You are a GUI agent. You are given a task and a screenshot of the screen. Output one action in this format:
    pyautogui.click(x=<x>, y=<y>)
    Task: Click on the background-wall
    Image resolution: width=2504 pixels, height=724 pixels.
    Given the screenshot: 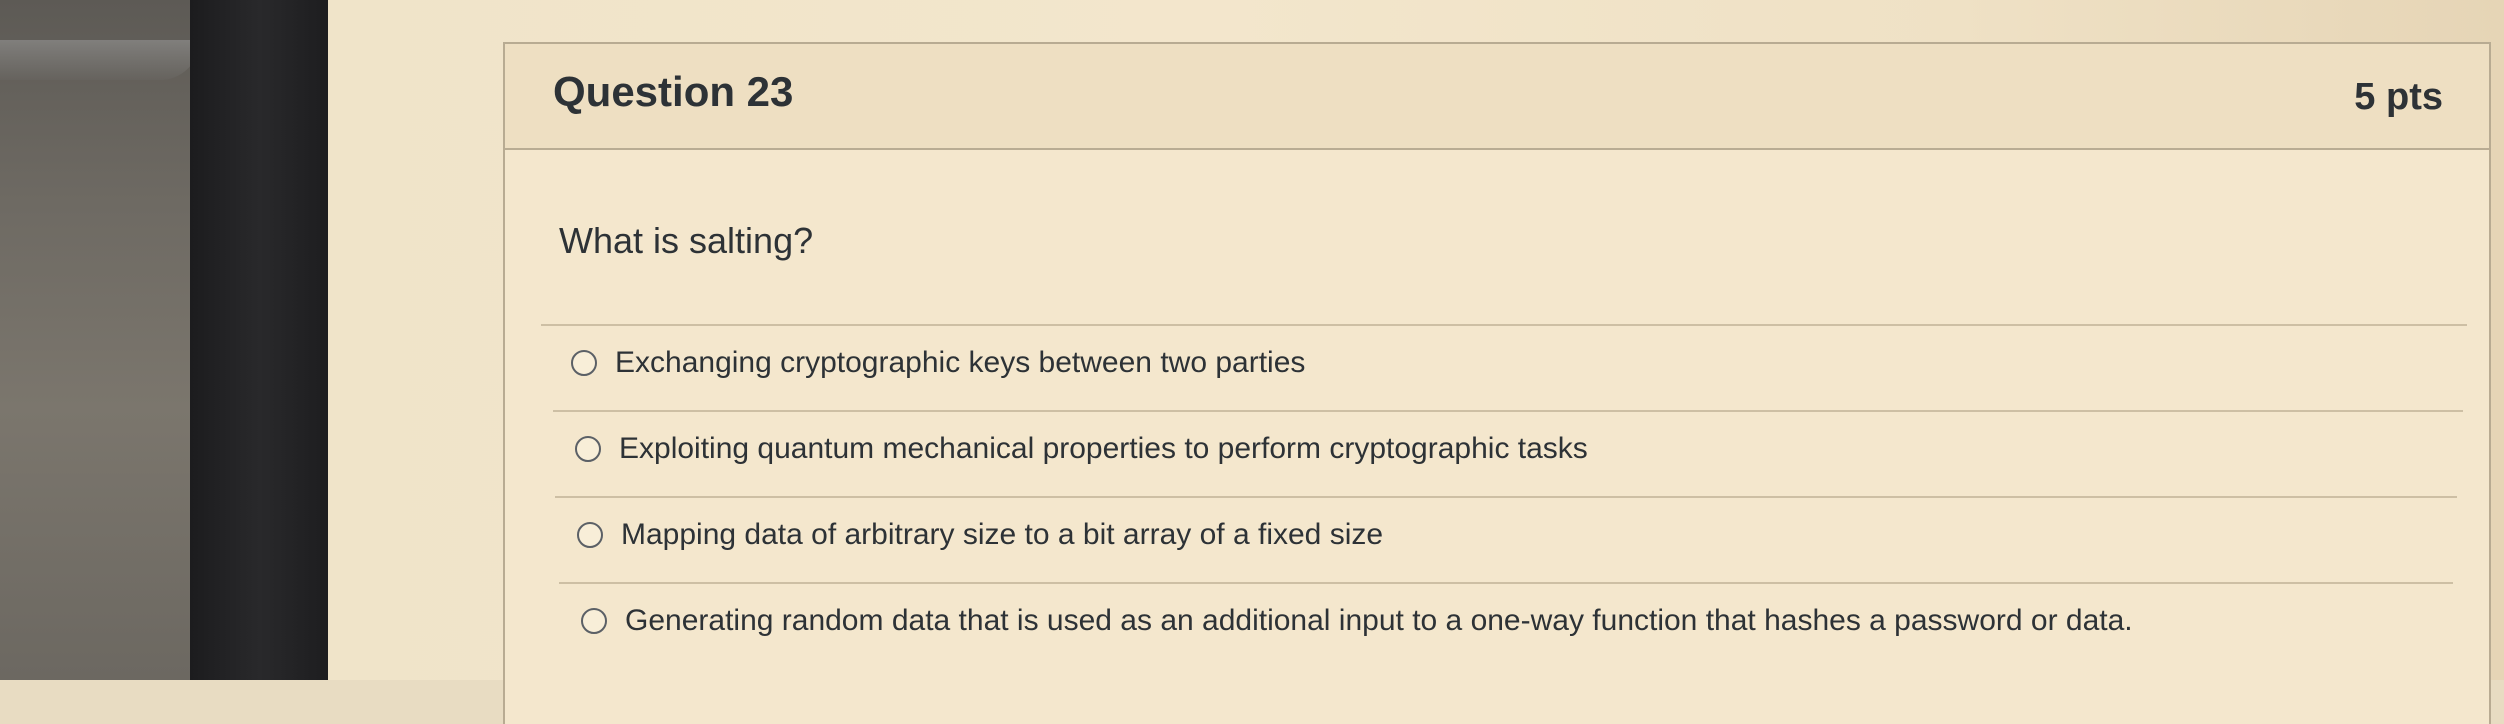 What is the action you would take?
    pyautogui.click(x=110, y=340)
    